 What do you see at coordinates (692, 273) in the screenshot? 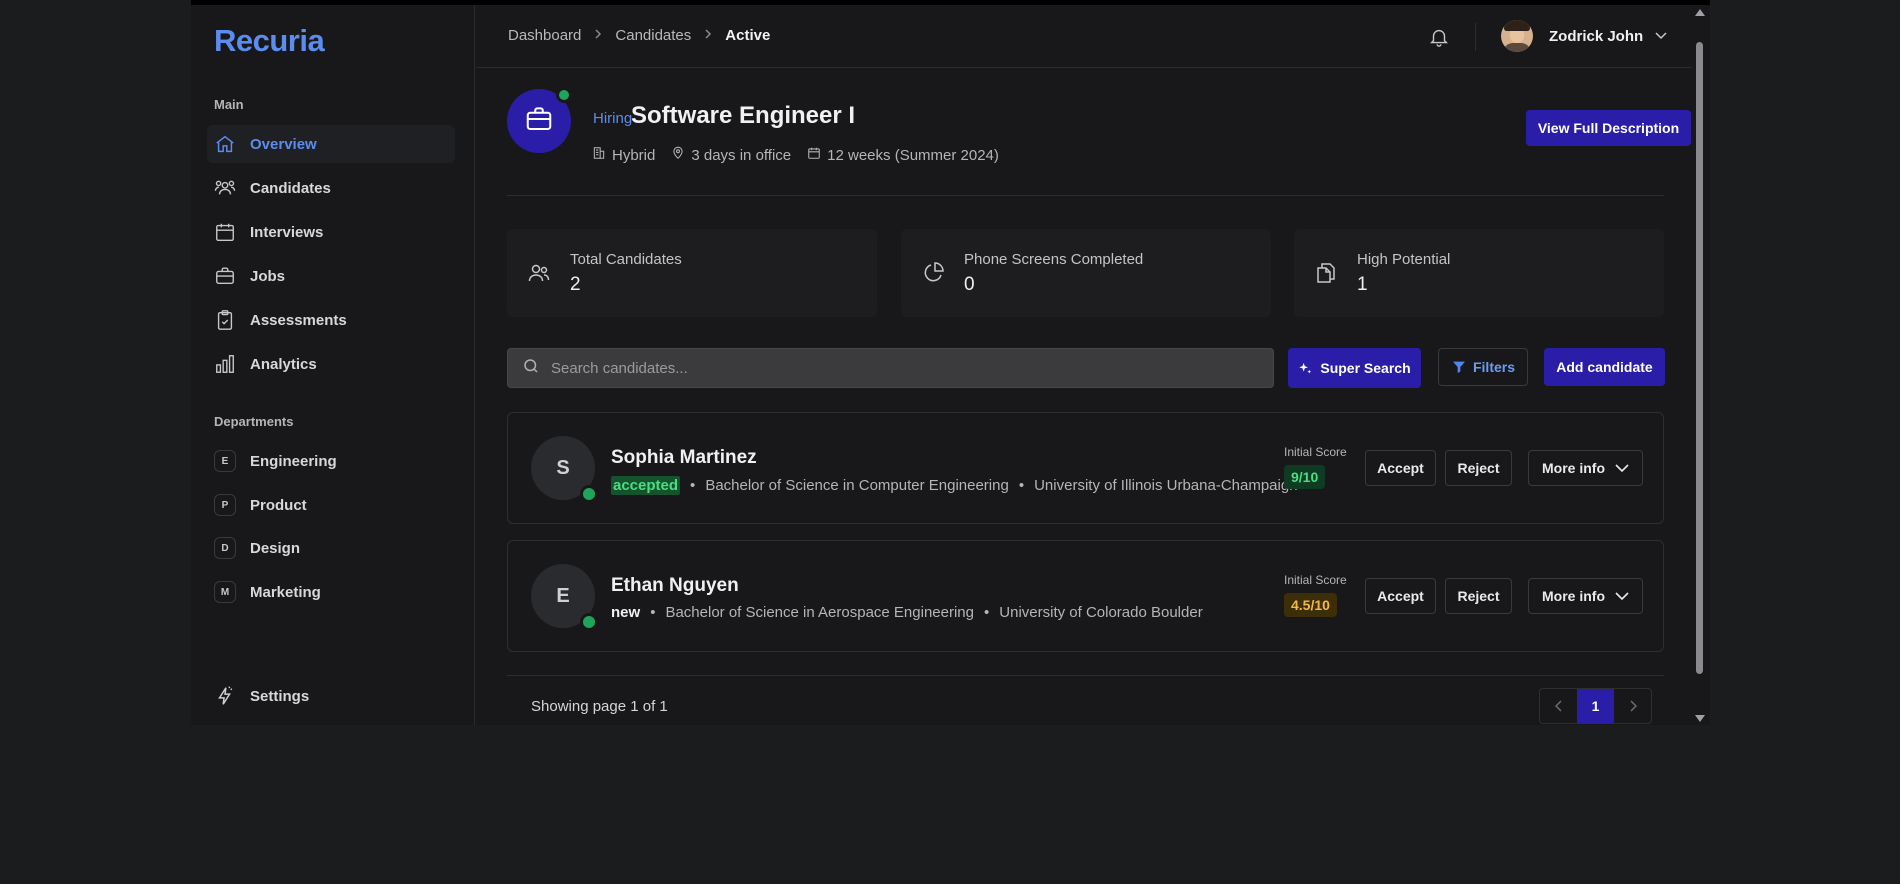
I see `stat-card-total-candidates: Total Candidates 2` at bounding box center [692, 273].